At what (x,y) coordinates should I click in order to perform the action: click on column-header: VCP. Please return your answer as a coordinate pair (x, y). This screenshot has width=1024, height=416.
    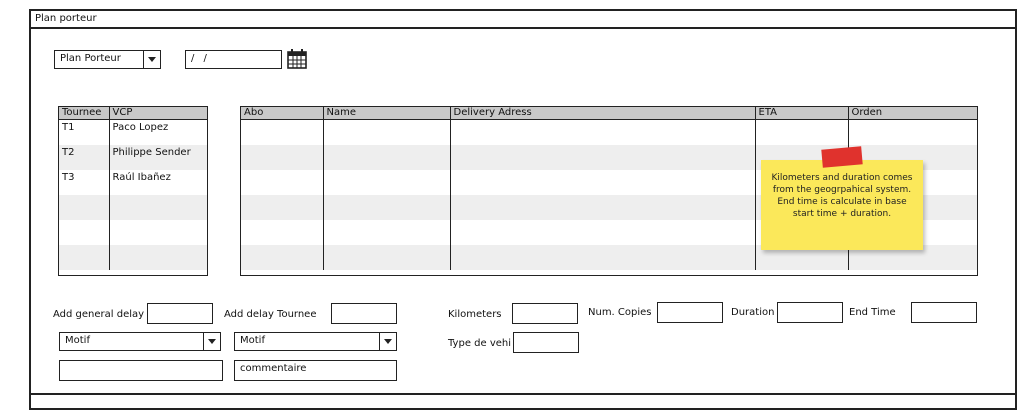
    Looking at the image, I should click on (158, 113).